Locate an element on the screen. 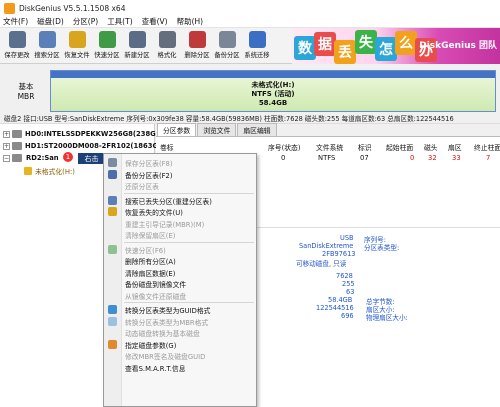 The height and width of the screenshot is (407, 500). menu-tools: 工具(T) is located at coordinates (119, 21).